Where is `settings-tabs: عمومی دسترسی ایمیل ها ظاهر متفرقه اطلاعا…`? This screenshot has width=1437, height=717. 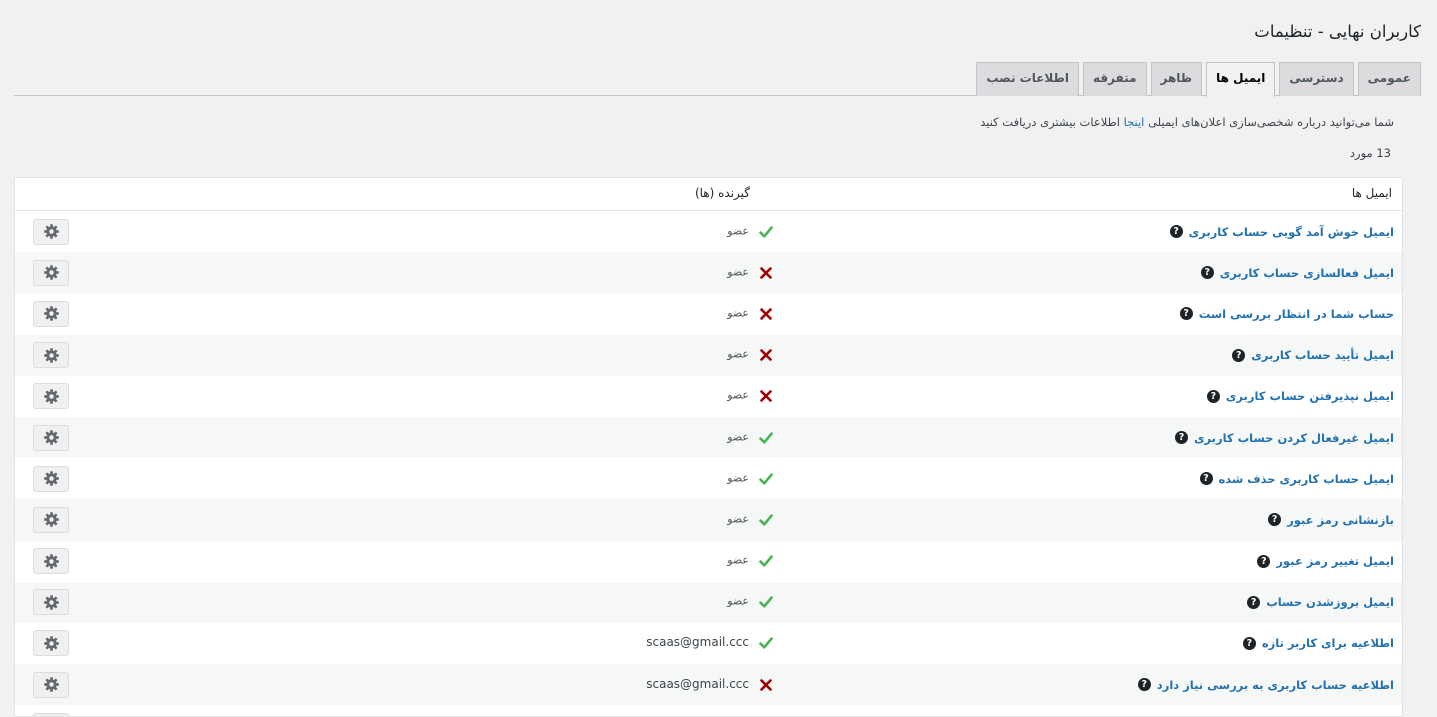 settings-tabs: عمومی دسترسی ایمیل ها ظاهر متفرقه اطلاعا… is located at coordinates (717, 79).